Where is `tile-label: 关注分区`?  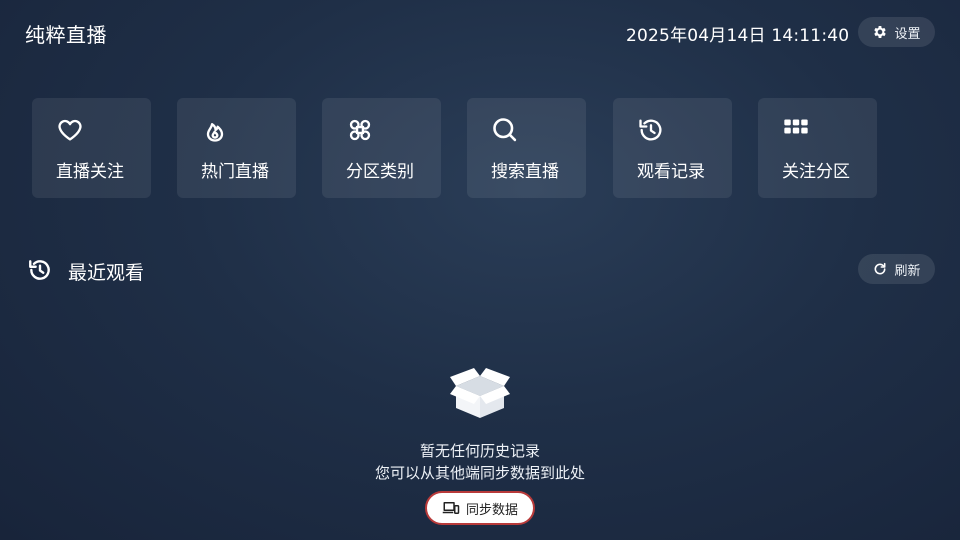 tile-label: 关注分区 is located at coordinates (816, 172).